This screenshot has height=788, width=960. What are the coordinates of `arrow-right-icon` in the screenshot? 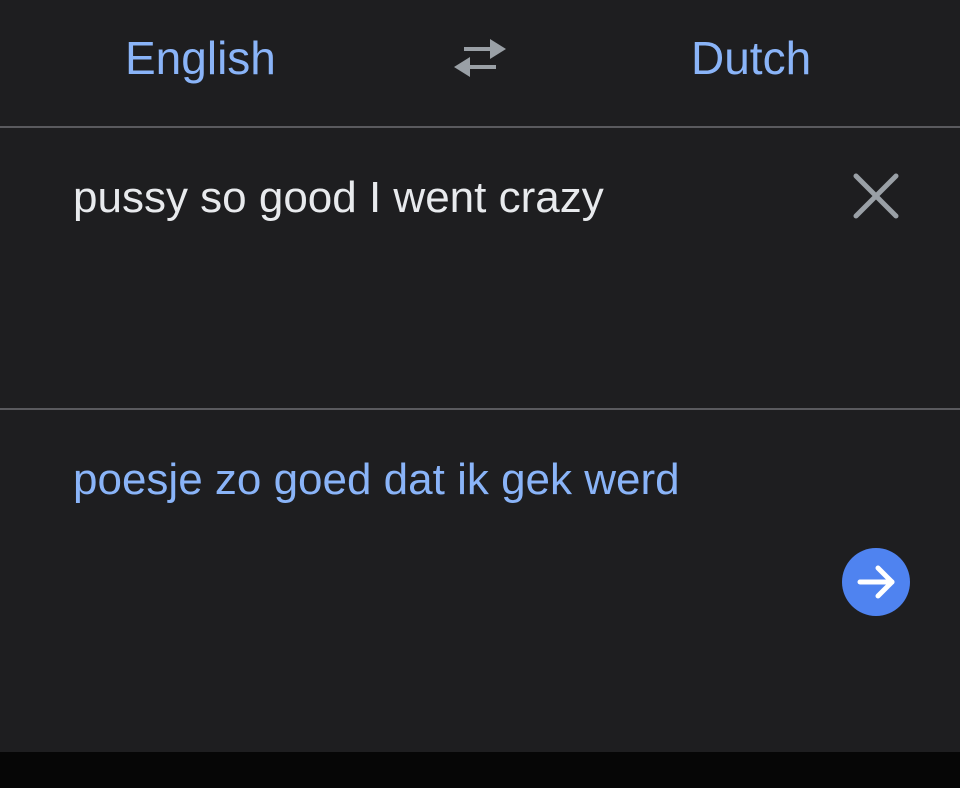 It's located at (876, 582).